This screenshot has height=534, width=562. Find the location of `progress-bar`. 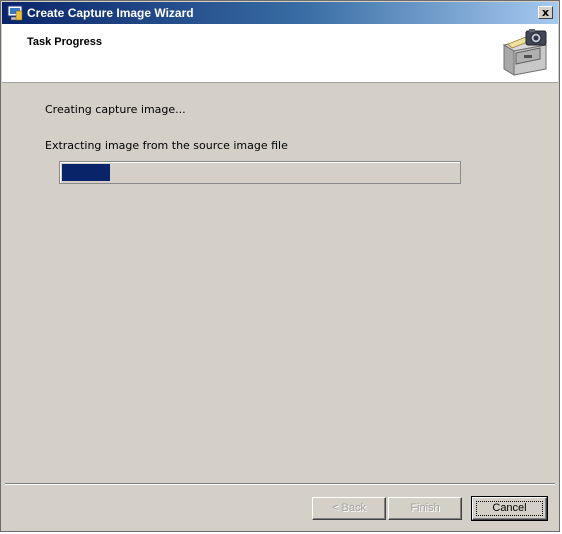

progress-bar is located at coordinates (260, 172).